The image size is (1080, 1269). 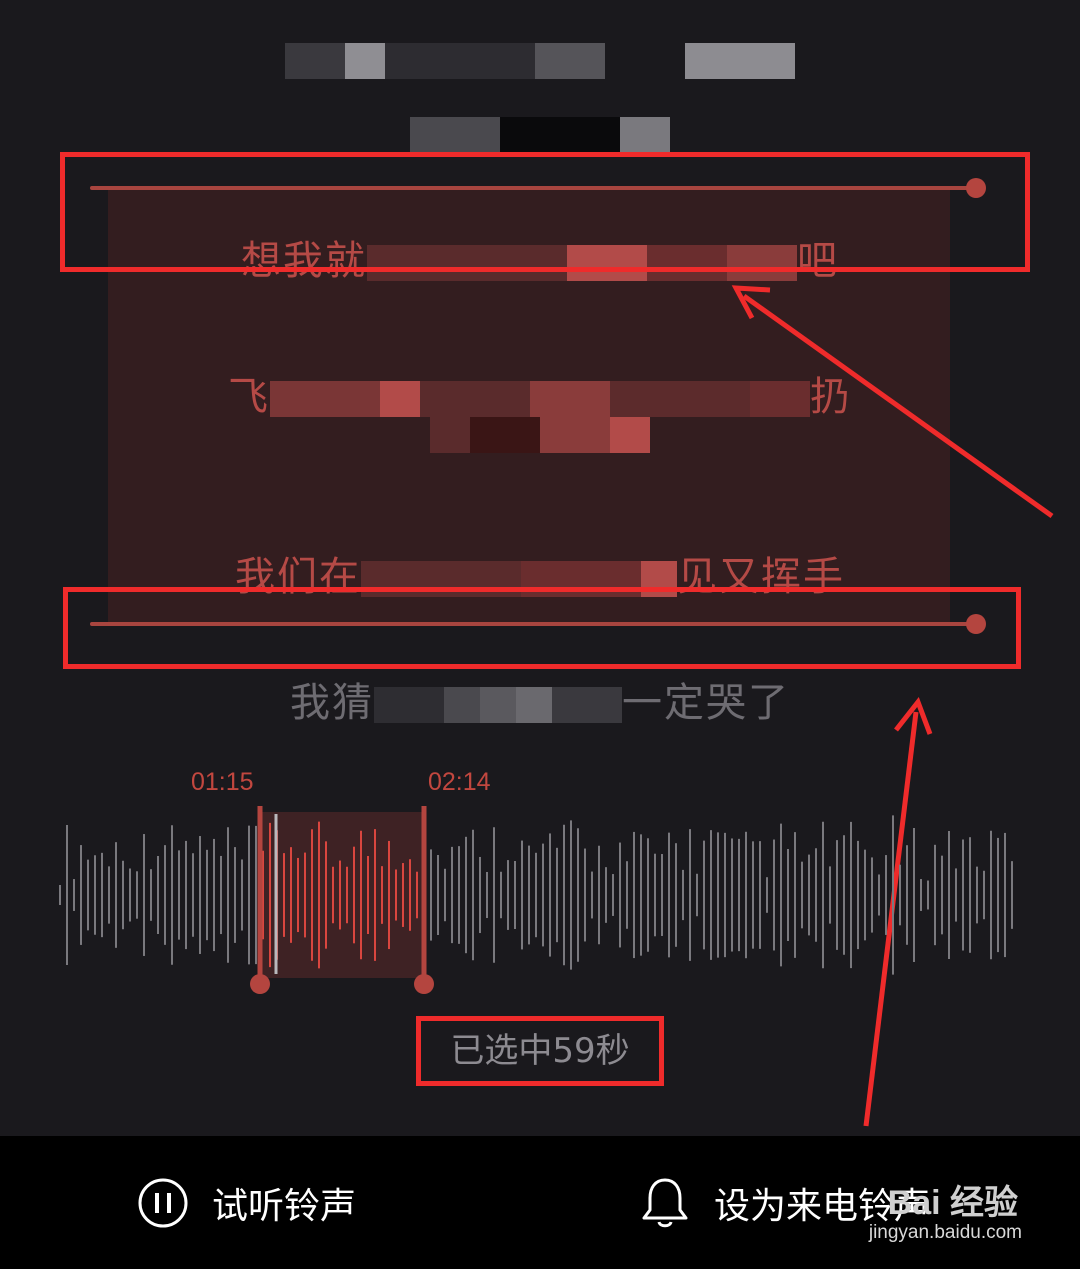 I want to click on watermark-brand: Bai 经验, so click(x=952, y=1203).